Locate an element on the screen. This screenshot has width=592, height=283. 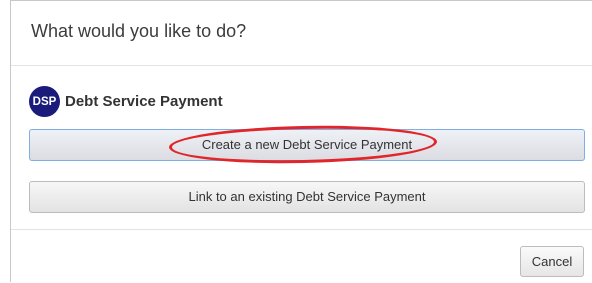
link-existing-button: Link to an existing Debt Service Payment is located at coordinates (307, 197).